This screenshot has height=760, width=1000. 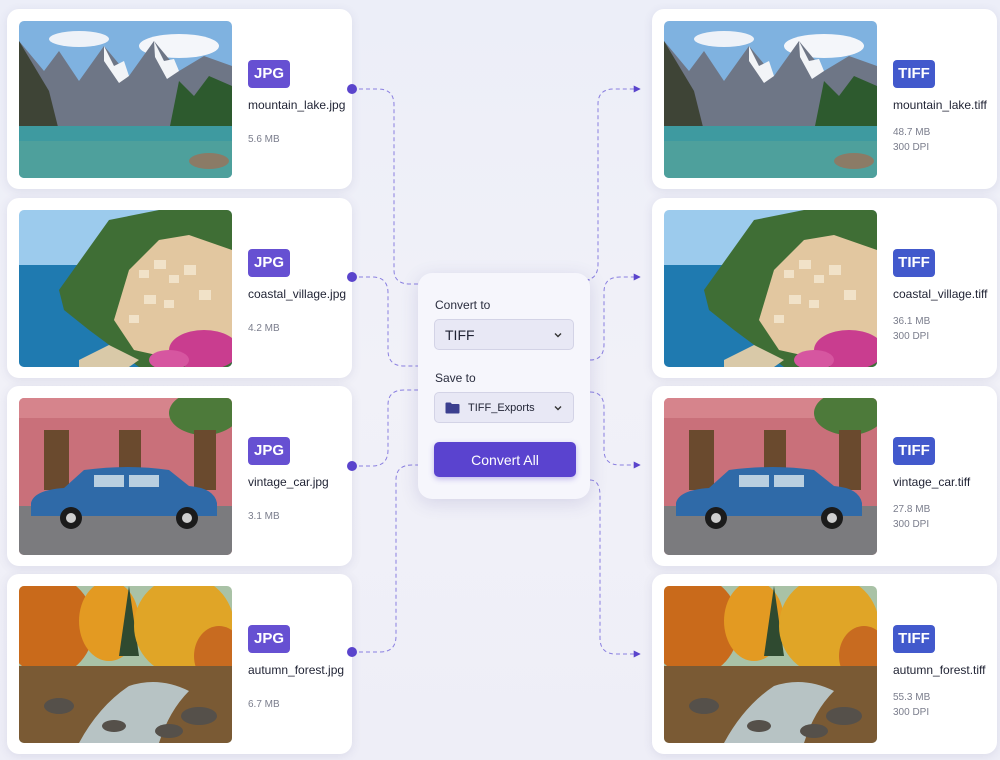 I want to click on output-card: TIFF mountain_lake.tiff 48.7 MB 300 DPI, so click(x=824, y=99).